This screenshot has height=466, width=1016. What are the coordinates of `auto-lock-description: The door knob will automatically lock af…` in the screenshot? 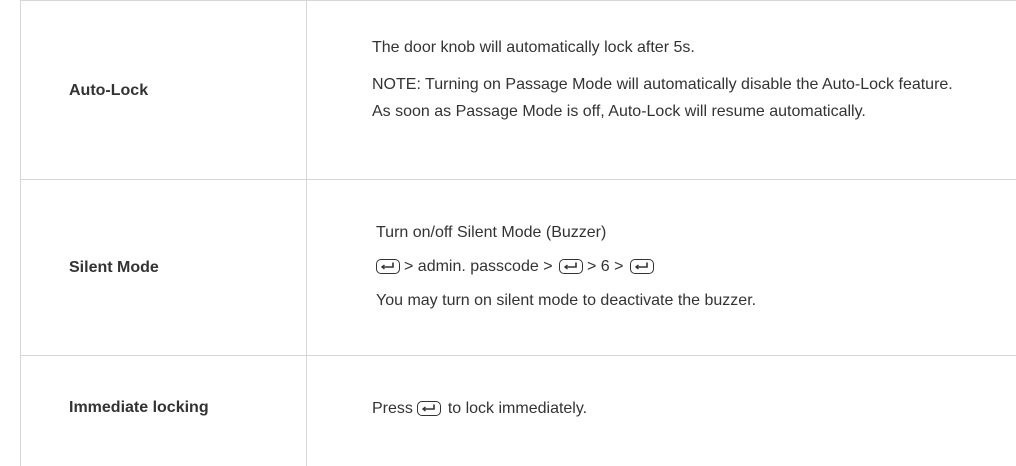 It's located at (533, 47).